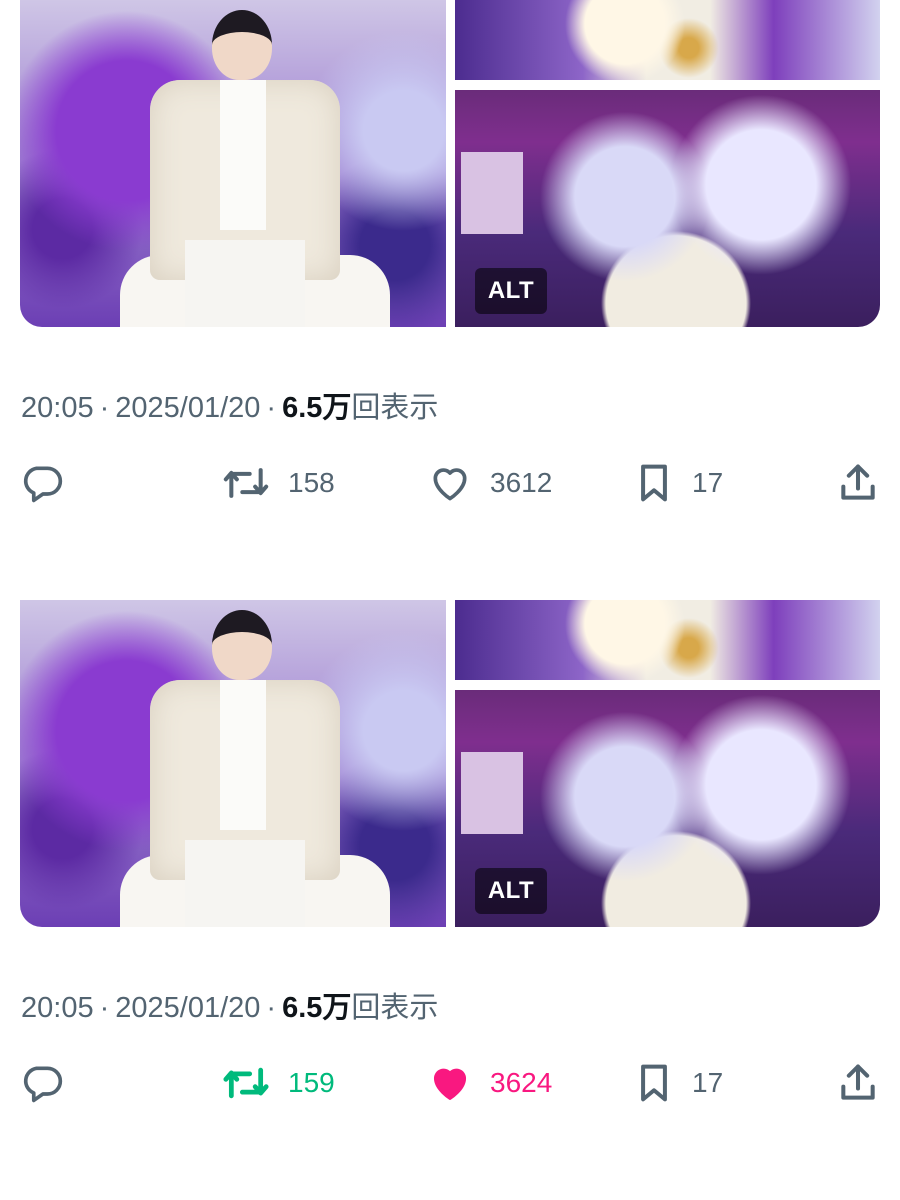 This screenshot has width=900, height=1200. Describe the element at coordinates (311, 482) in the screenshot. I see `retweet-count: 158` at that location.